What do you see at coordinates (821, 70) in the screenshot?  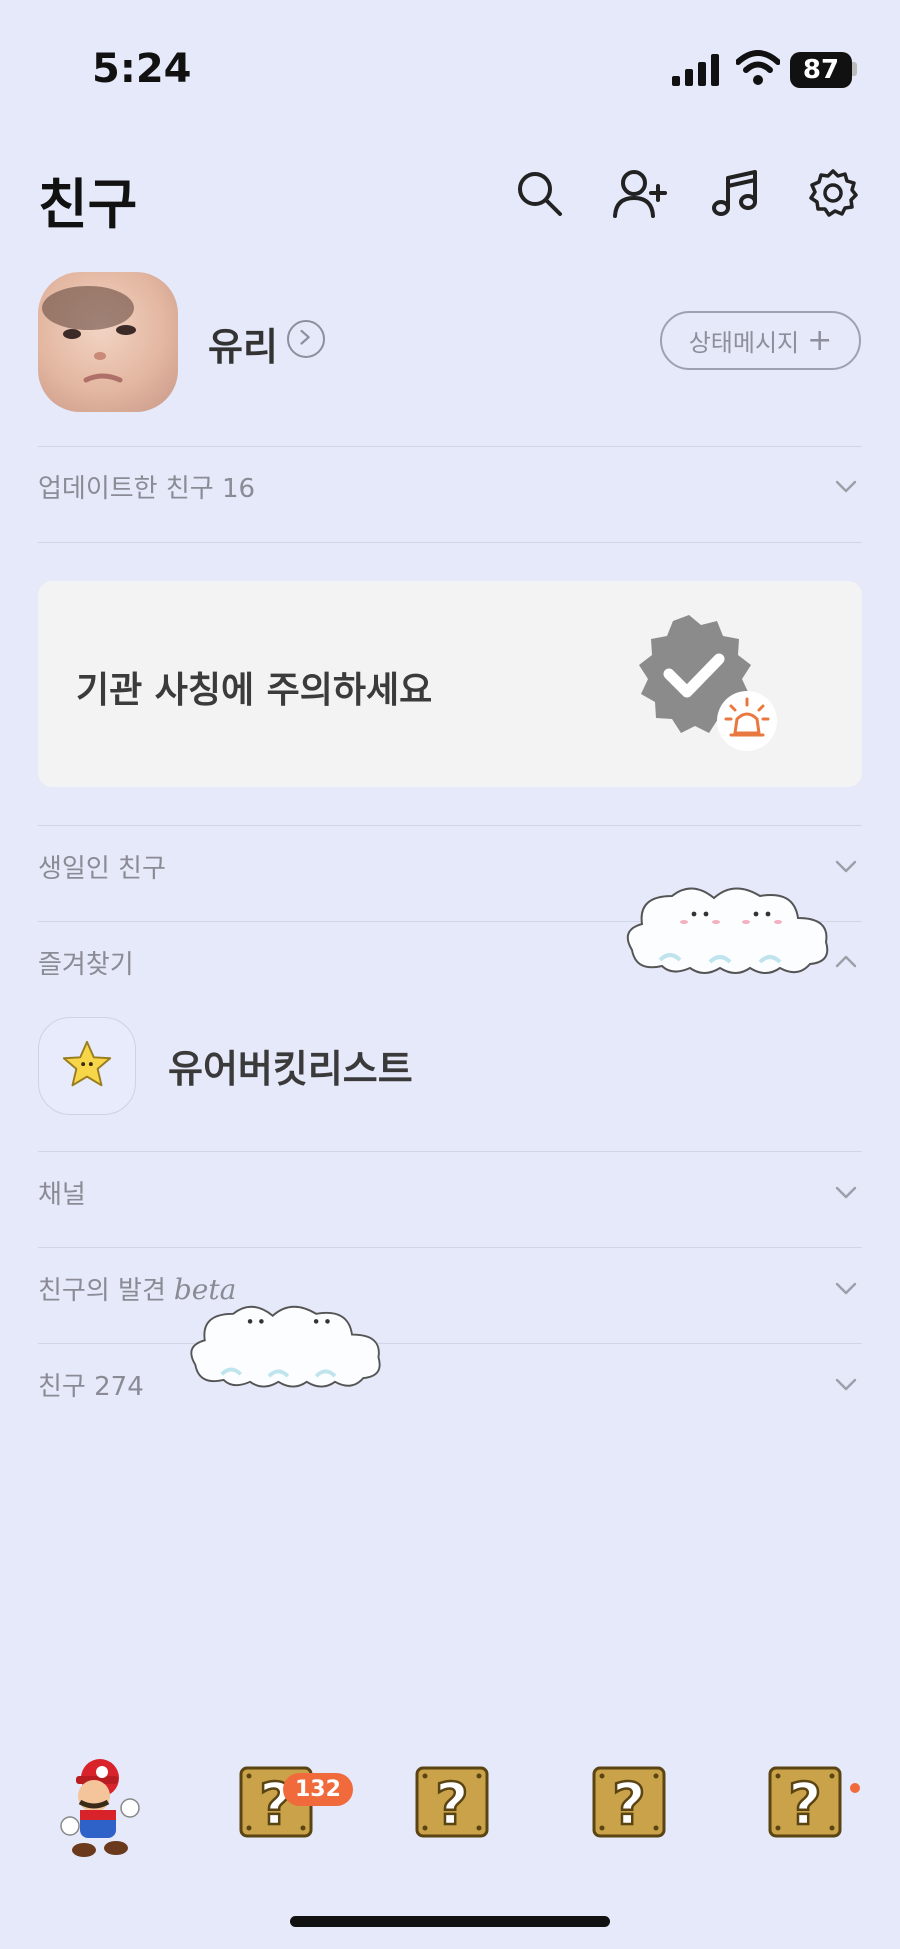 I see `battery-indicator: 87` at bounding box center [821, 70].